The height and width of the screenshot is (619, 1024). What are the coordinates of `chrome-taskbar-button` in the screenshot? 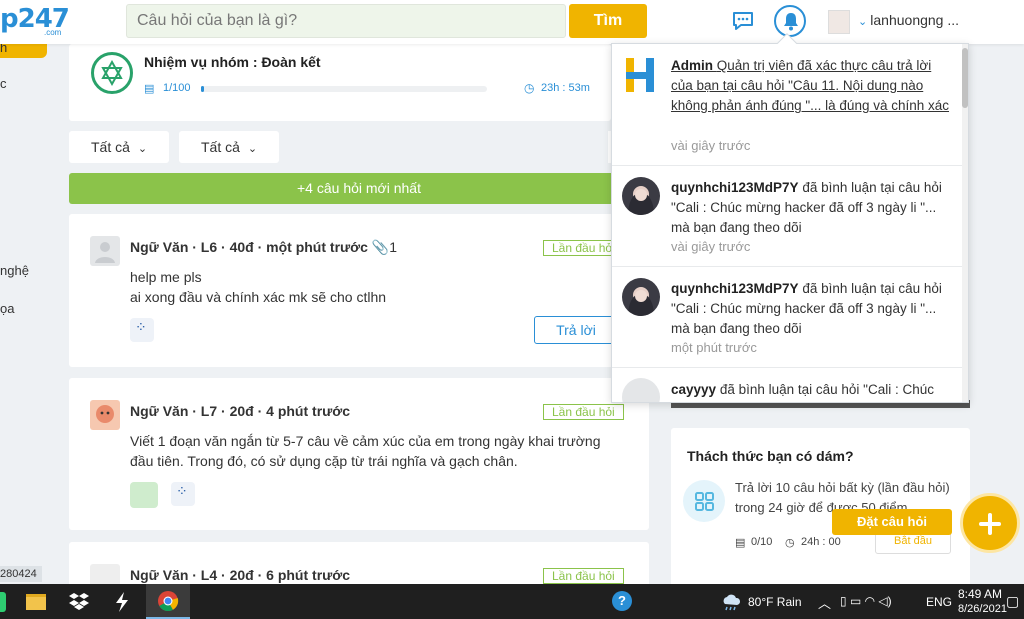 It's located at (168, 601).